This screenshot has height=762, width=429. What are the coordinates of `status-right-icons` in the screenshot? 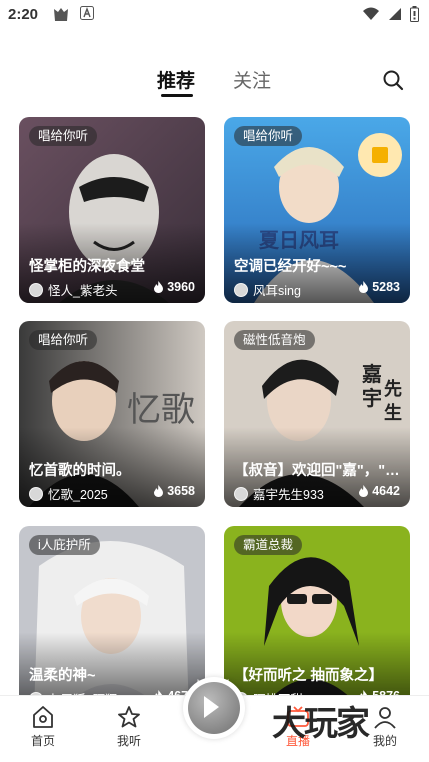 It's located at (390, 14).